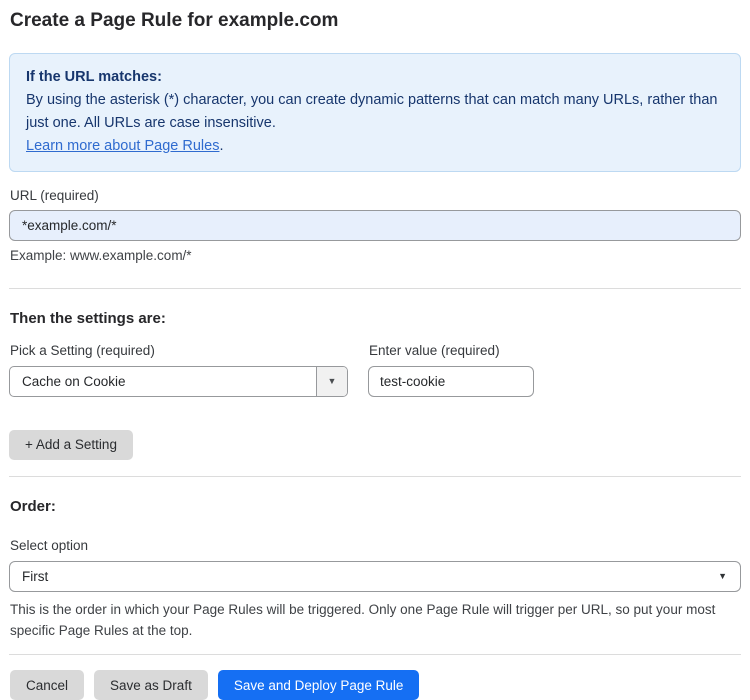  What do you see at coordinates (94, 77) in the screenshot?
I see `info-box-heading: If the URL matches:` at bounding box center [94, 77].